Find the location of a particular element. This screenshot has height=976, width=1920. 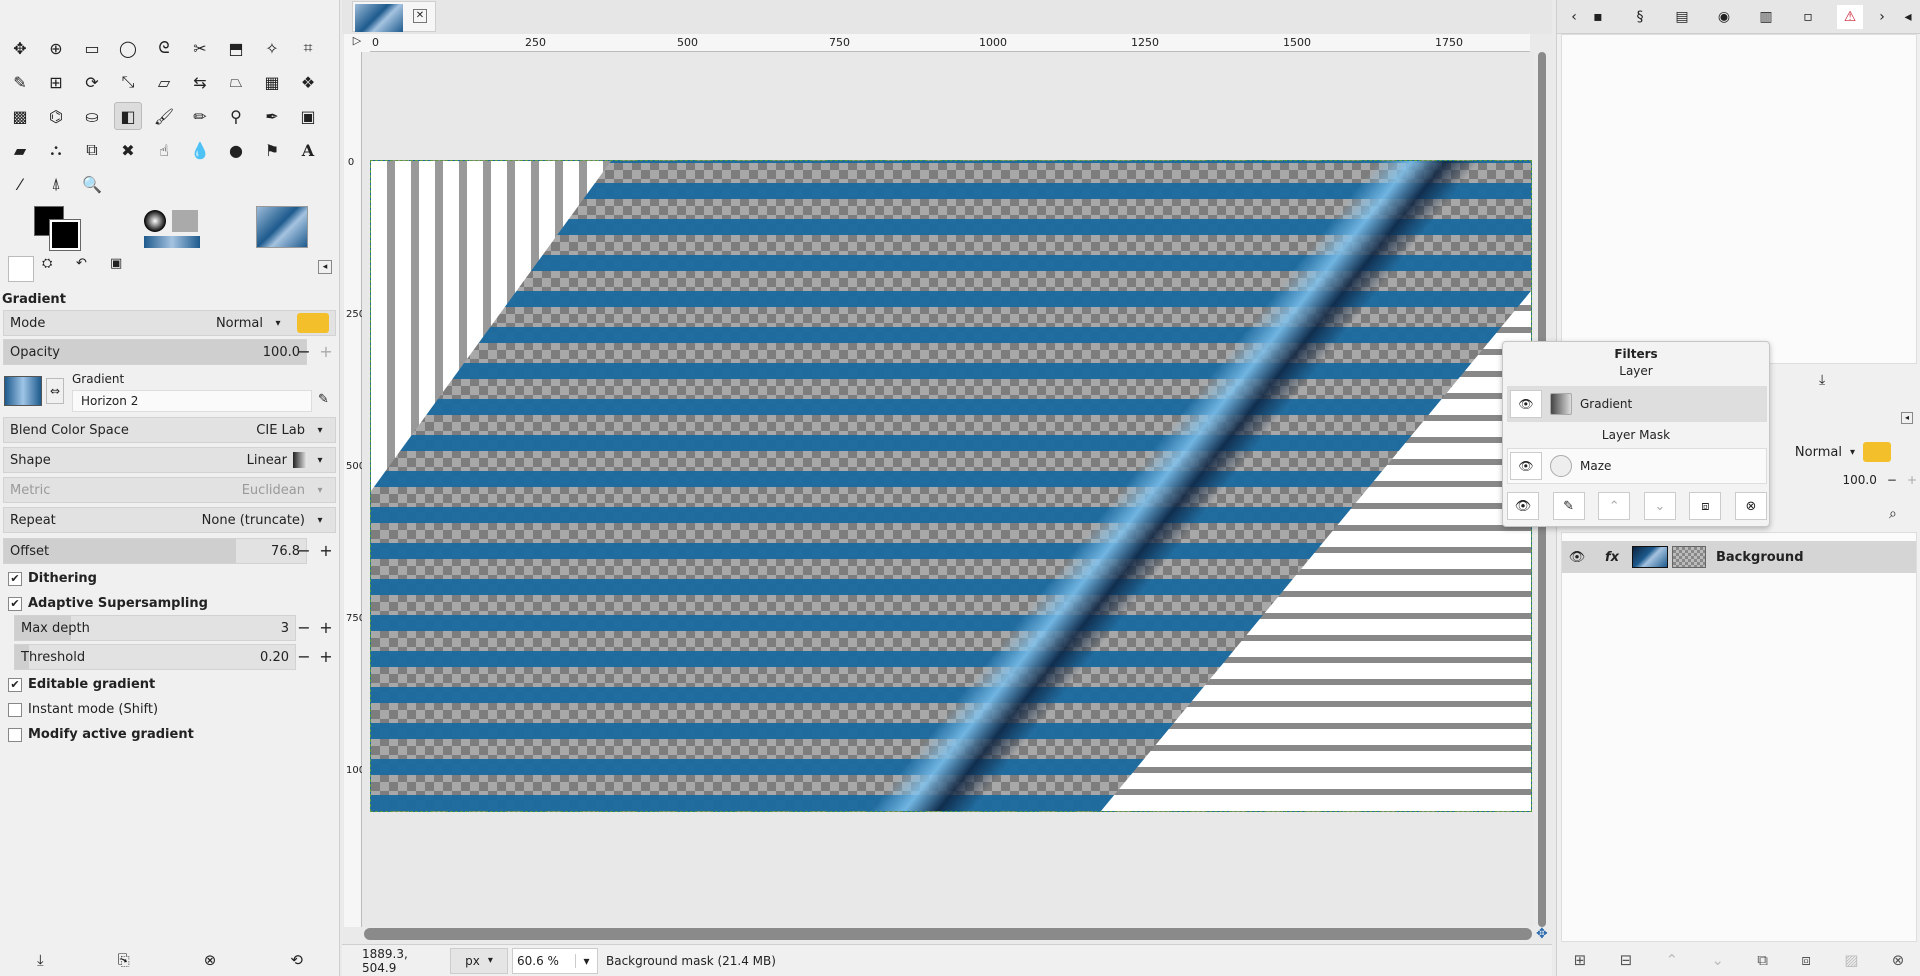

gradients-tab-icon: ▥ is located at coordinates (1766, 17).